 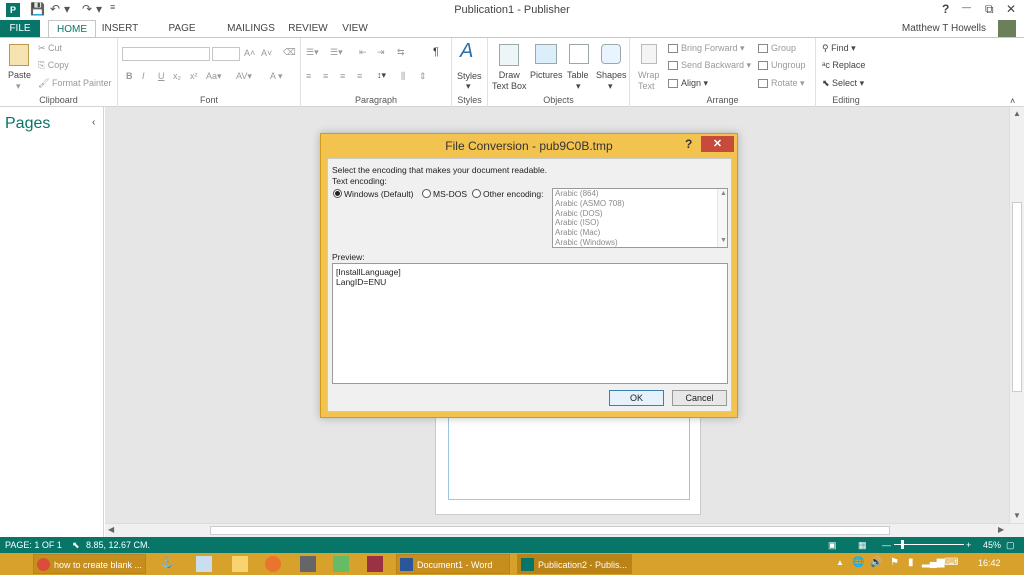 I want to click on grow-font-icon: A˄, so click(x=249, y=53).